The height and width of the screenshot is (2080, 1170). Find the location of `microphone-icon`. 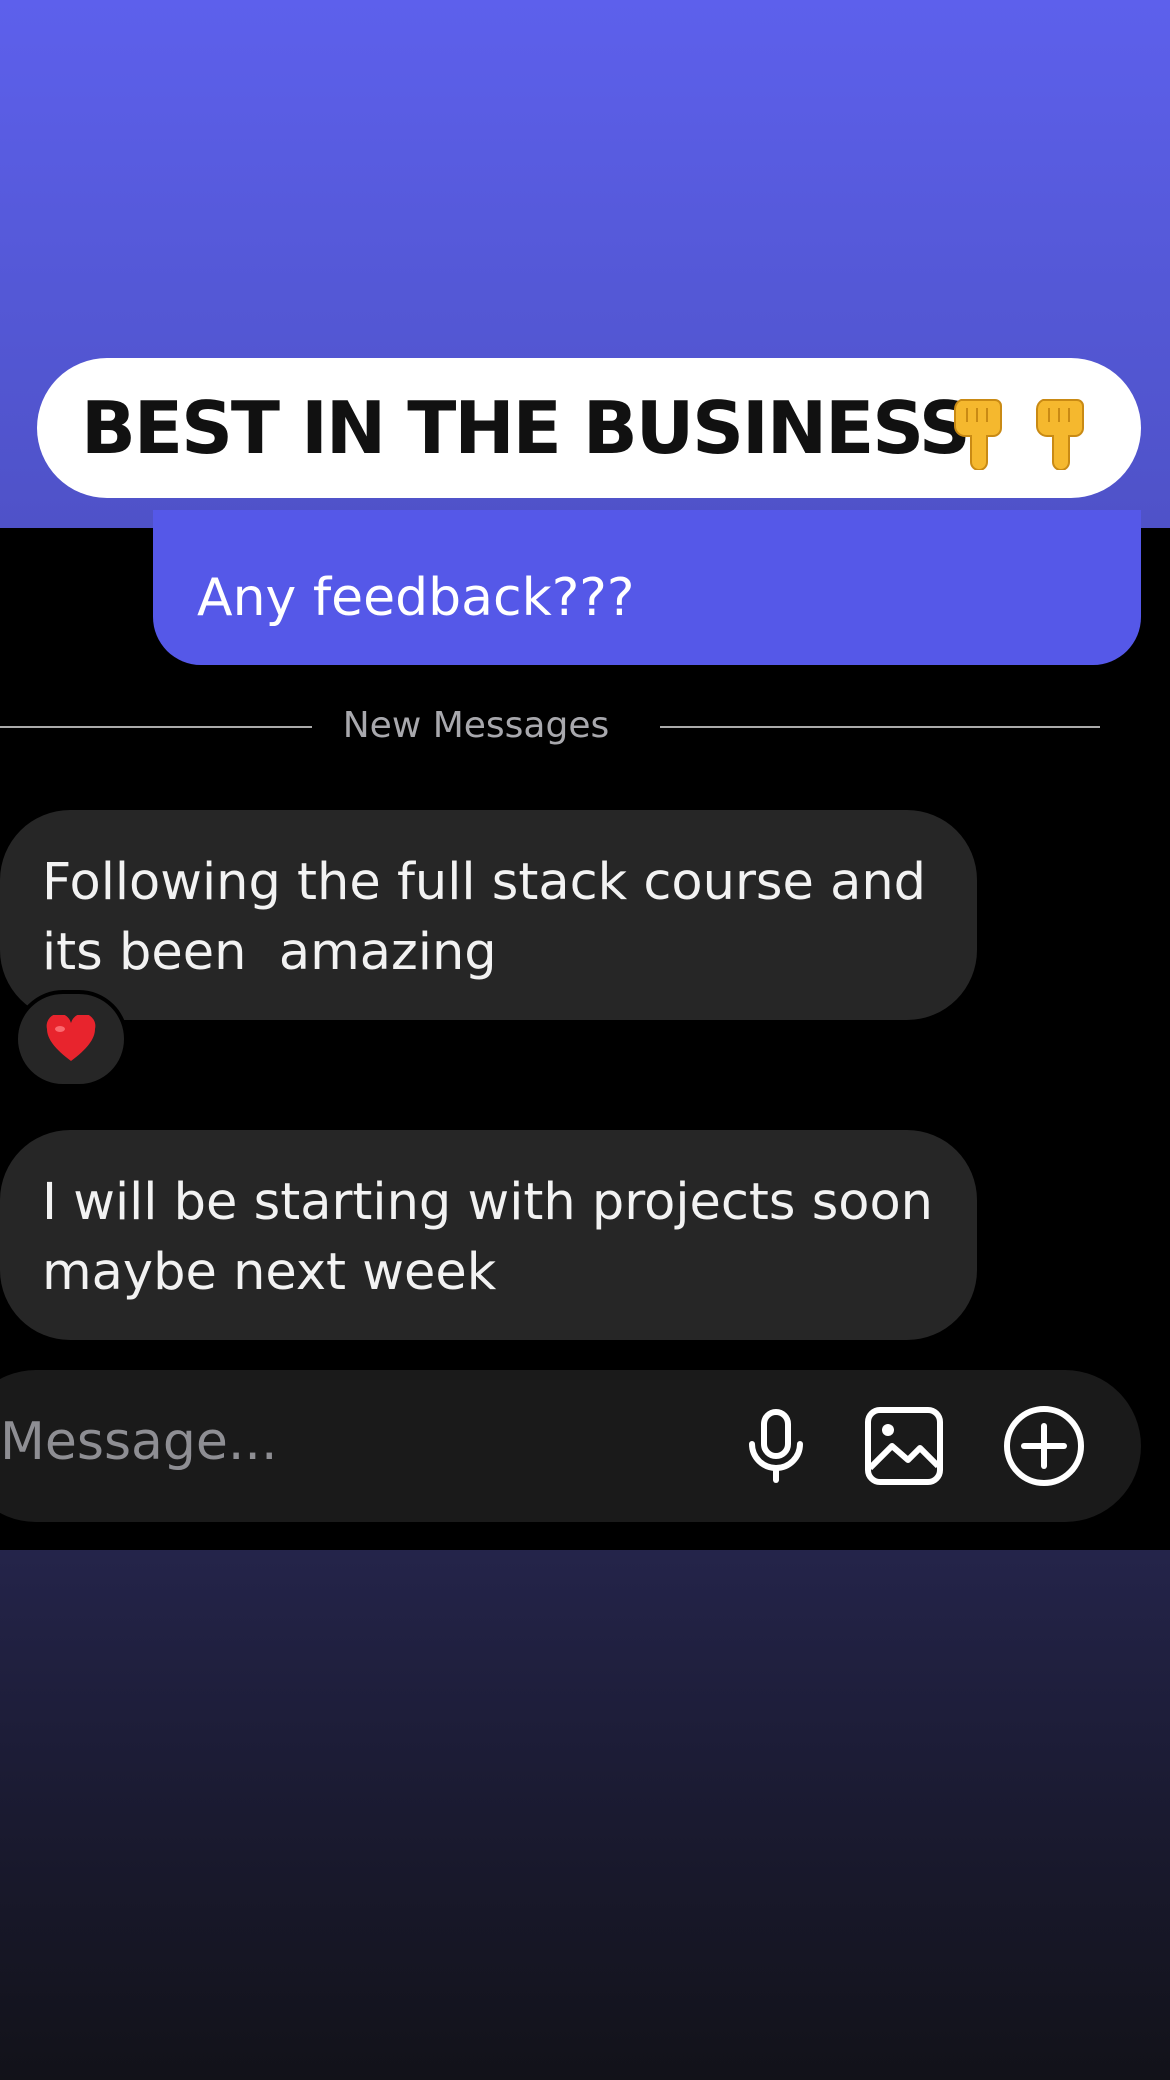

microphone-icon is located at coordinates (776, 1446).